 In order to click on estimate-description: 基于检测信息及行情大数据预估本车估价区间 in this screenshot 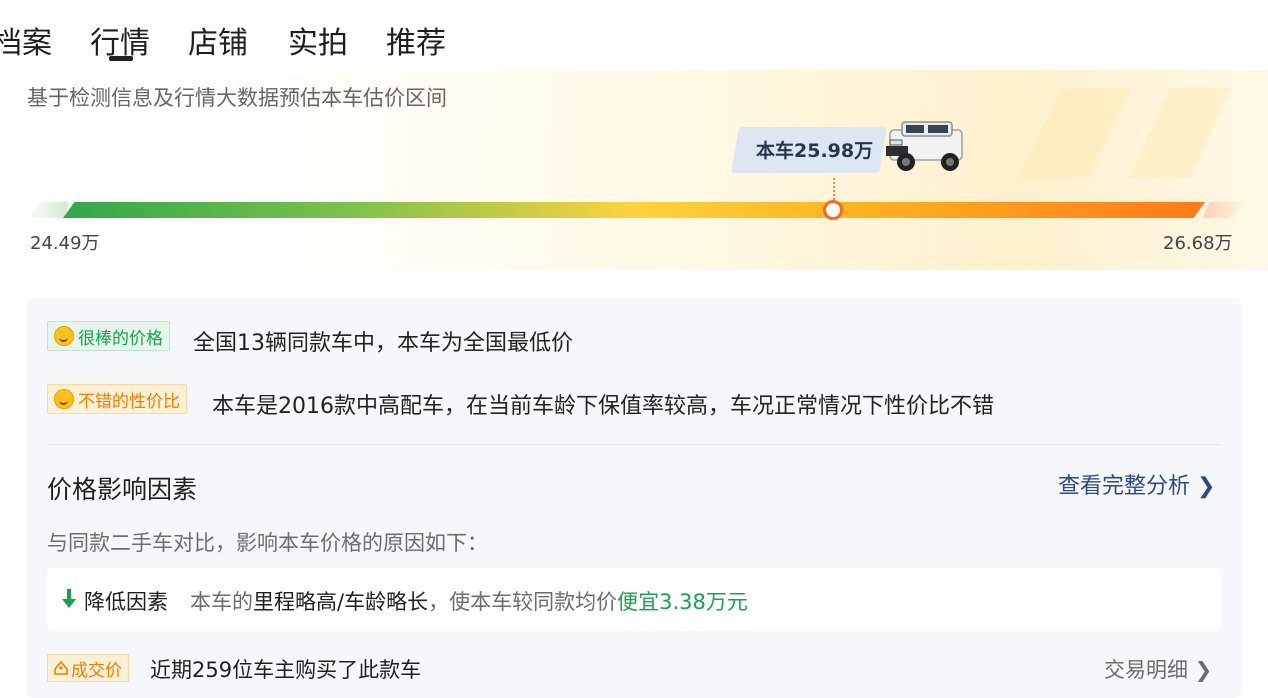, I will do `click(237, 98)`.